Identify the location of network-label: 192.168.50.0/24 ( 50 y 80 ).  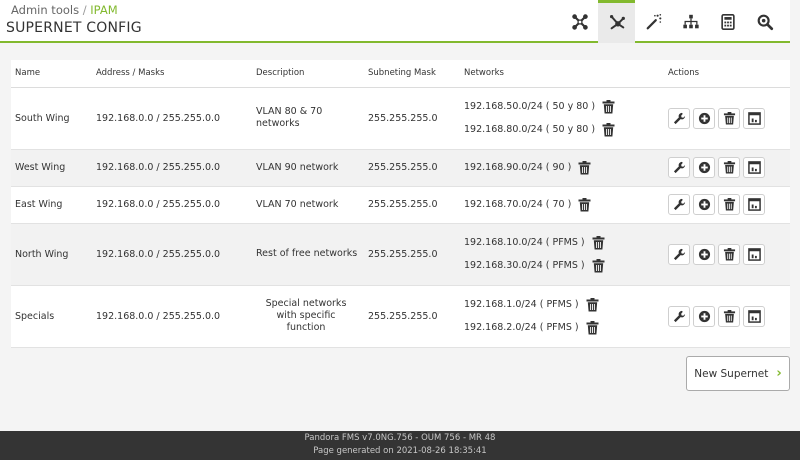
(530, 106).